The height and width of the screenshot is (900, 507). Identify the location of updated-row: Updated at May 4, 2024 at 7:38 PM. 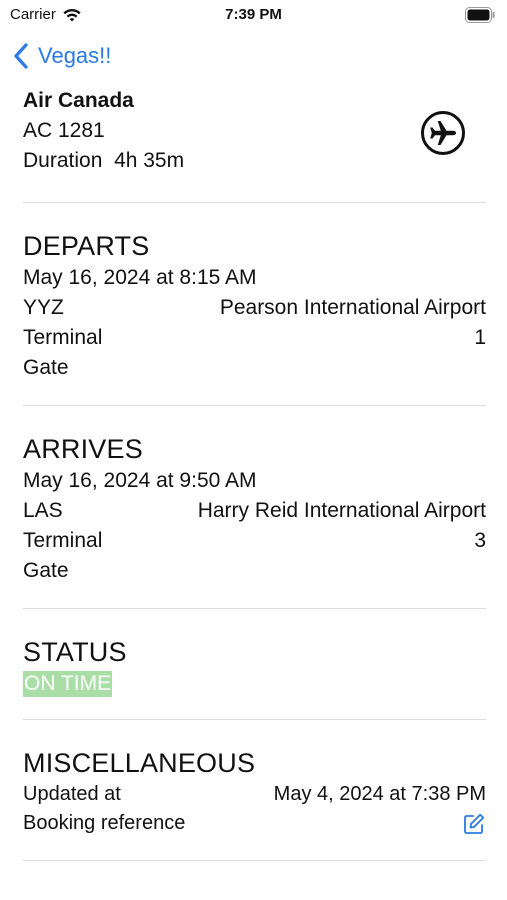
(254, 794).